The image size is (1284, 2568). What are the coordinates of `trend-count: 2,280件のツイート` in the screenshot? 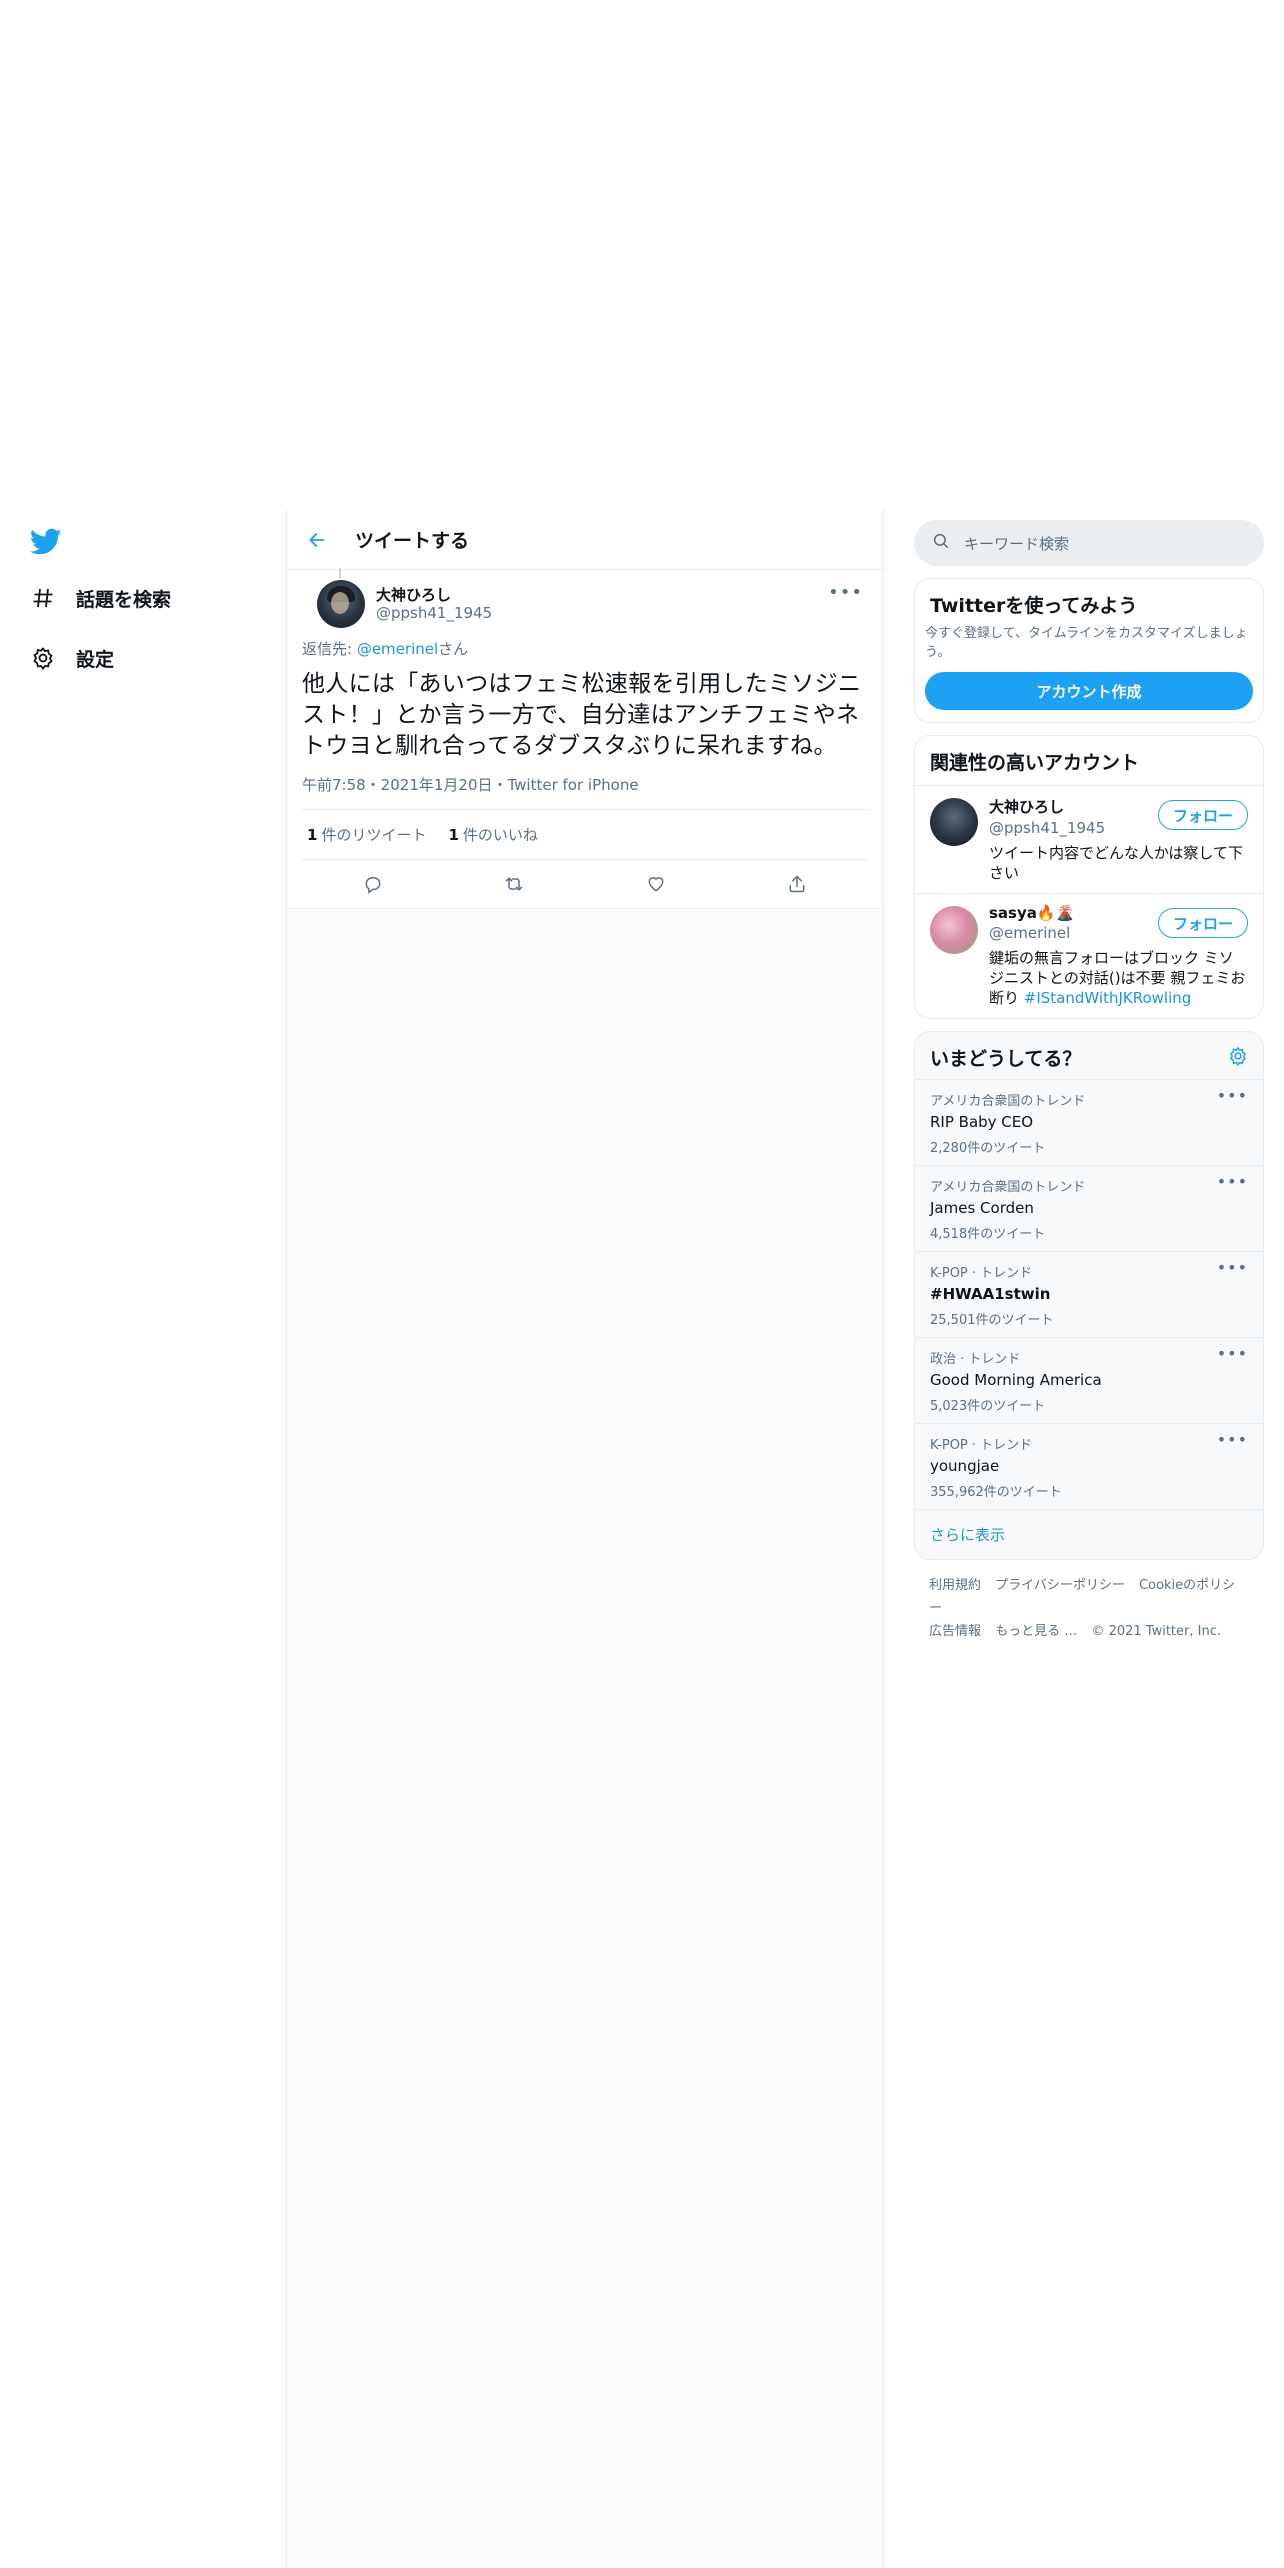 It's located at (988, 1148).